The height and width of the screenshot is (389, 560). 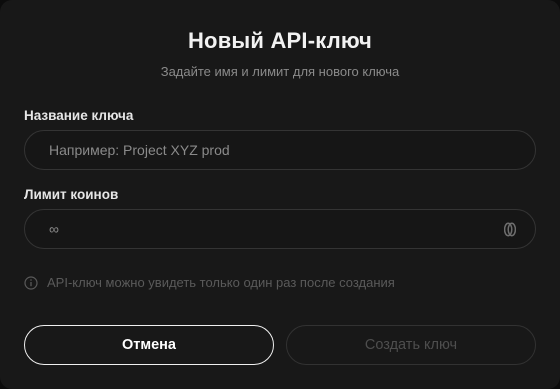 What do you see at coordinates (411, 345) in the screenshot?
I see `create-key-button: Создать ключ` at bounding box center [411, 345].